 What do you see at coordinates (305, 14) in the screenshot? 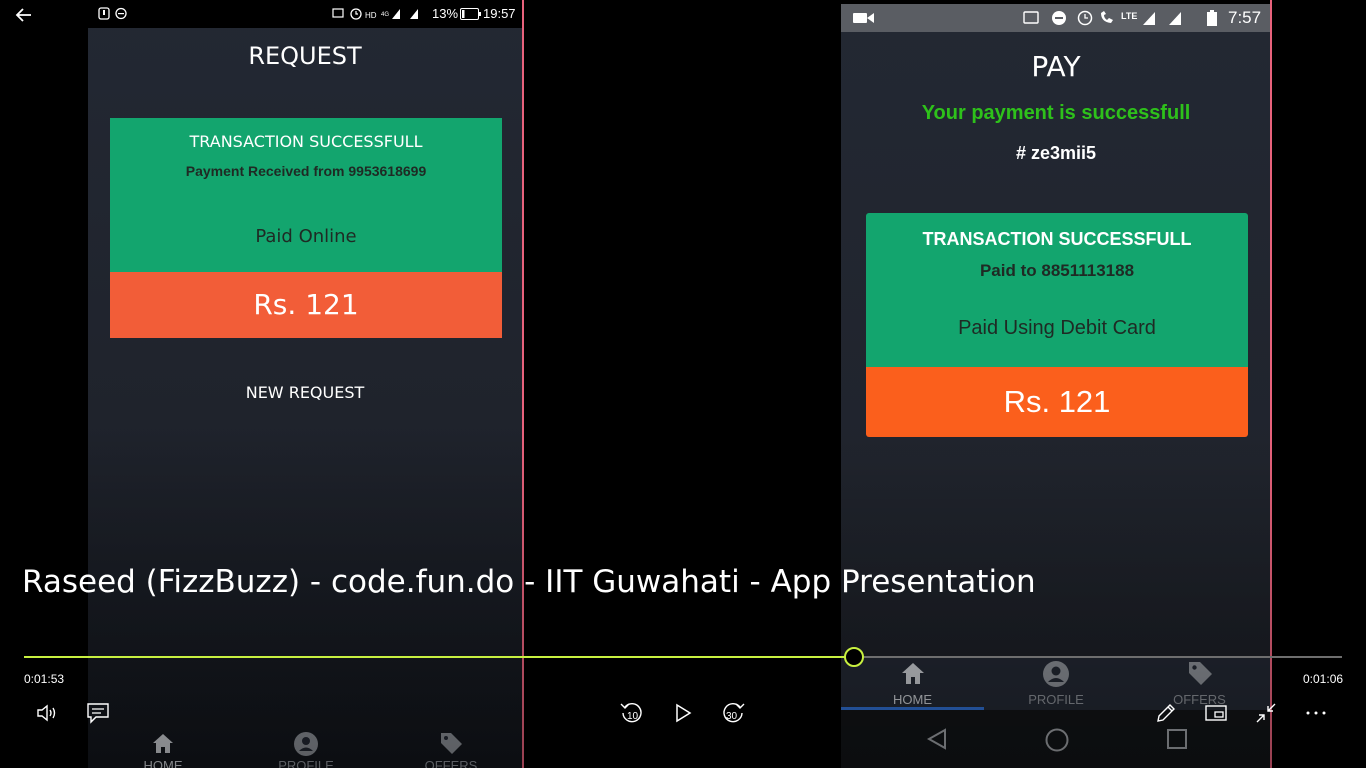
I see `left-status-bar: HD 4G 13% 19:57` at bounding box center [305, 14].